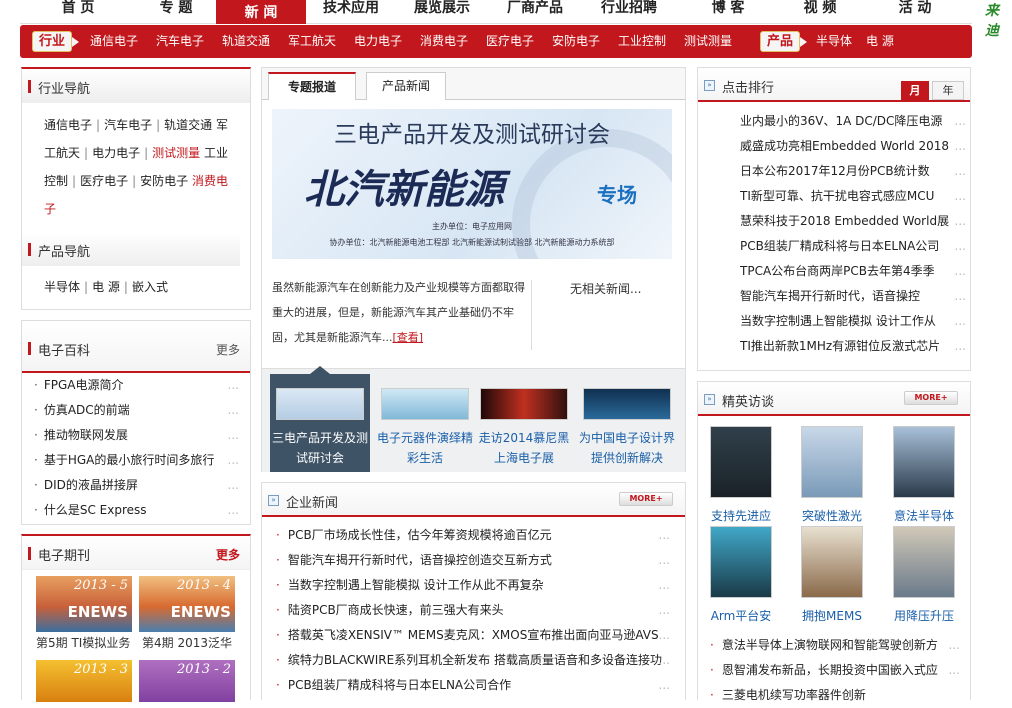  I want to click on subnav-link: 工业控制, so click(642, 41).